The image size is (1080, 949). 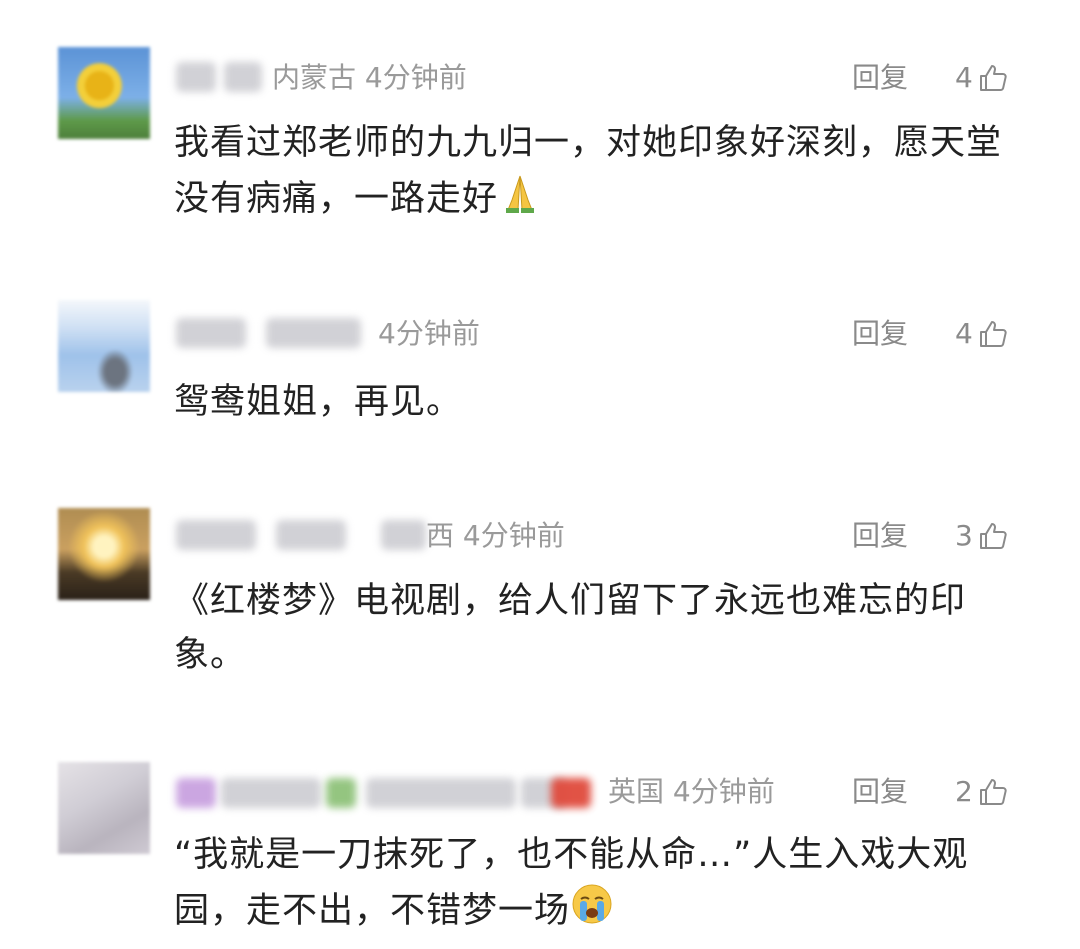 What do you see at coordinates (318, 402) in the screenshot?
I see `comment-text: 鸳鸯姐姐，再见。` at bounding box center [318, 402].